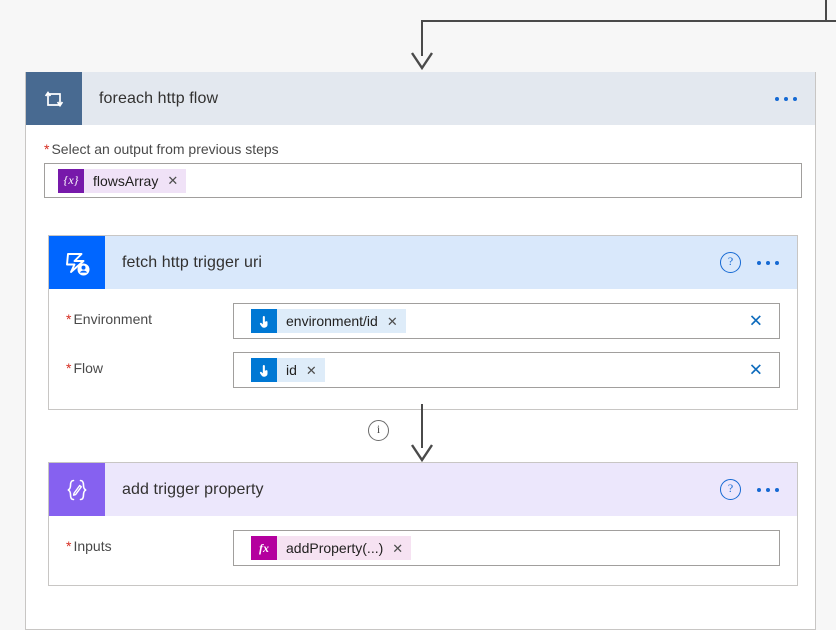 Image resolution: width=836 pixels, height=630 pixels. Describe the element at coordinates (335, 548) in the screenshot. I see `token-chip-text: addProperty(...)` at that location.